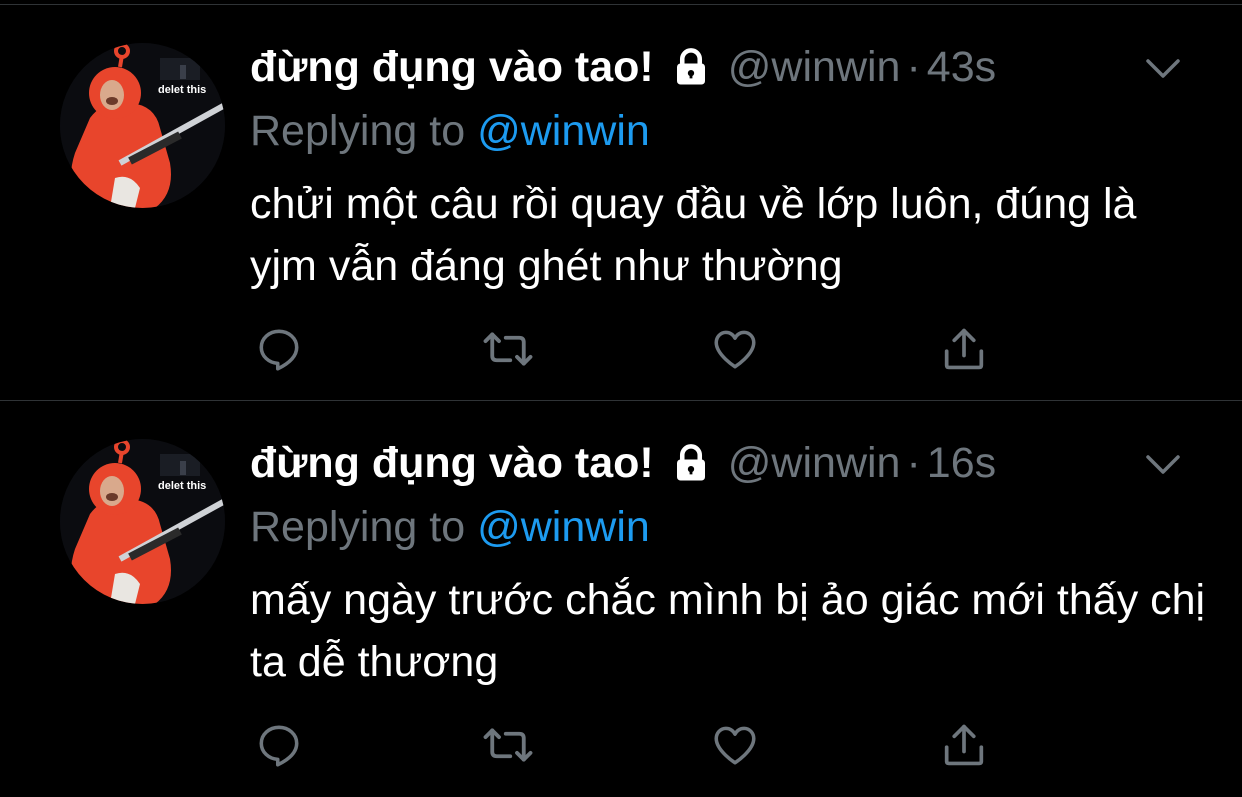 Image resolution: width=1242 pixels, height=797 pixels. I want to click on tweet-header: đừng đụng vào tao! @winwin · 43s, so click(623, 67).